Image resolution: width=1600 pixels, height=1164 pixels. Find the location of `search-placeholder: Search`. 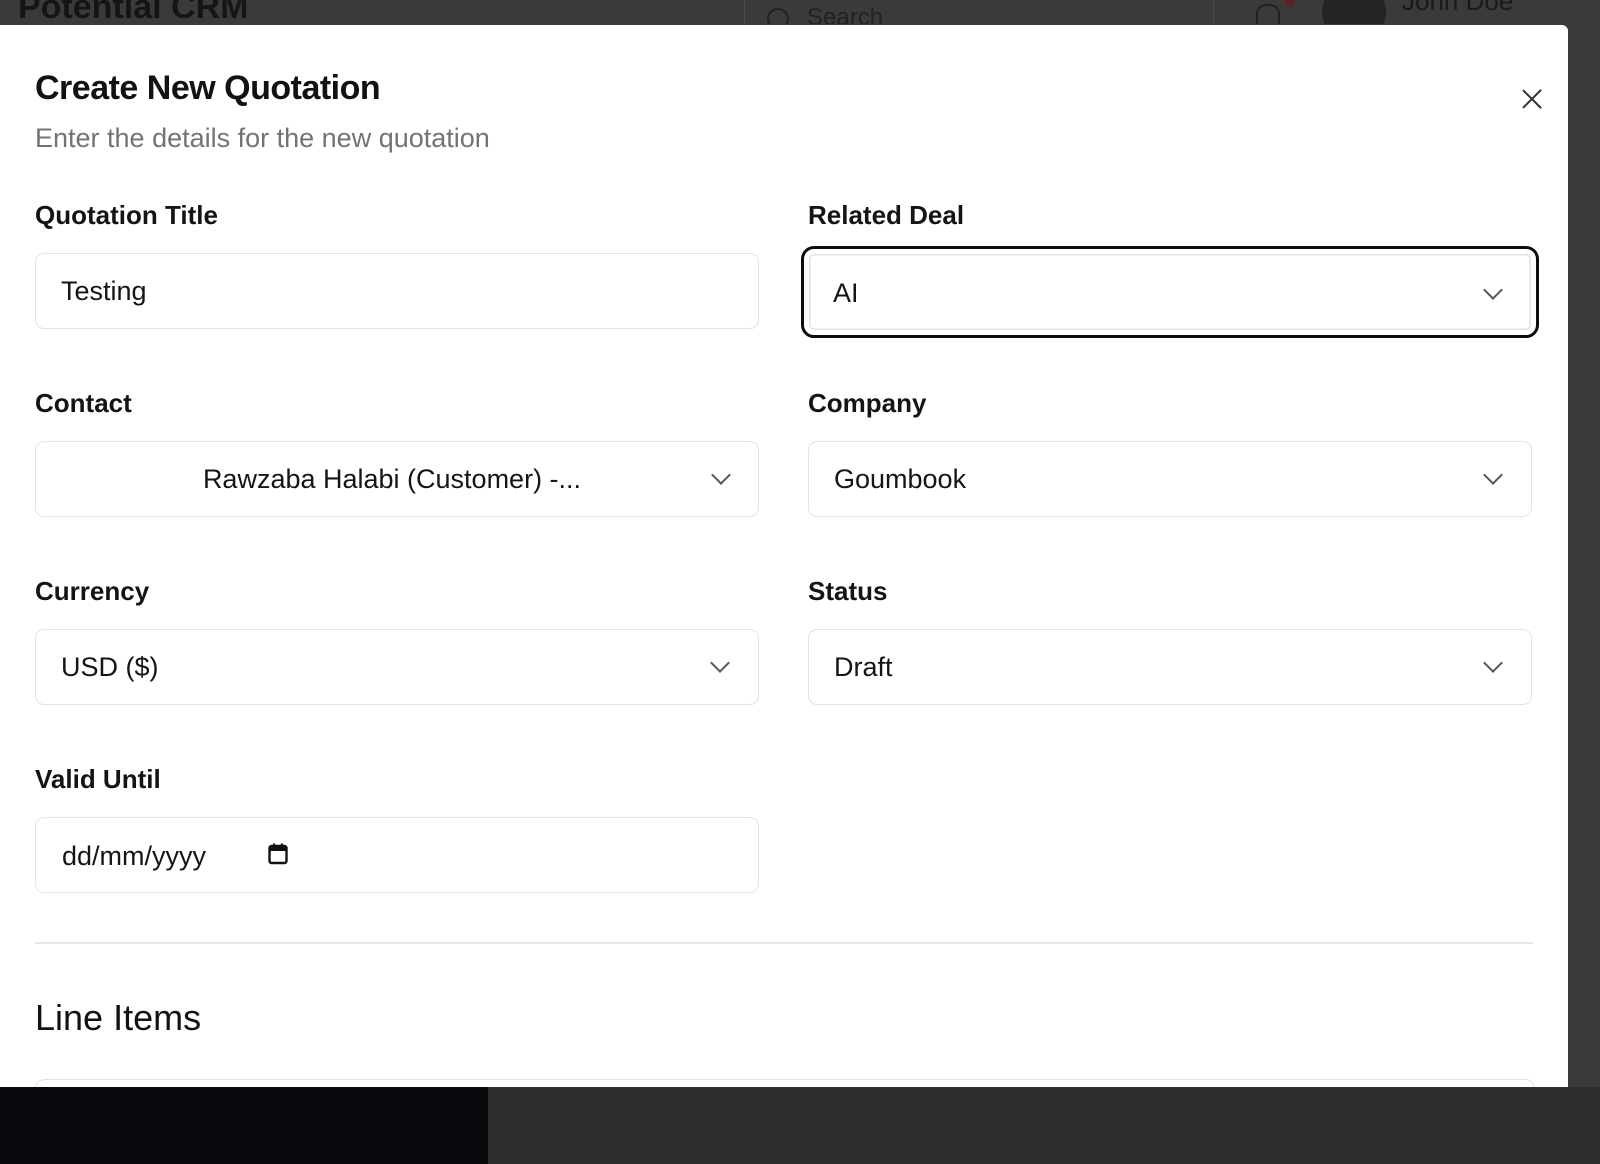

search-placeholder: Search is located at coordinates (845, 14).